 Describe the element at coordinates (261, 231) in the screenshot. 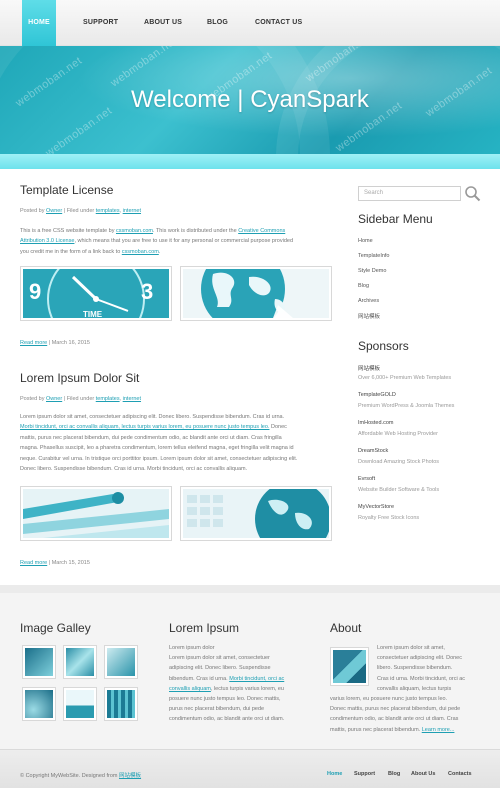

I see `cc-link: Creative Commons` at that location.